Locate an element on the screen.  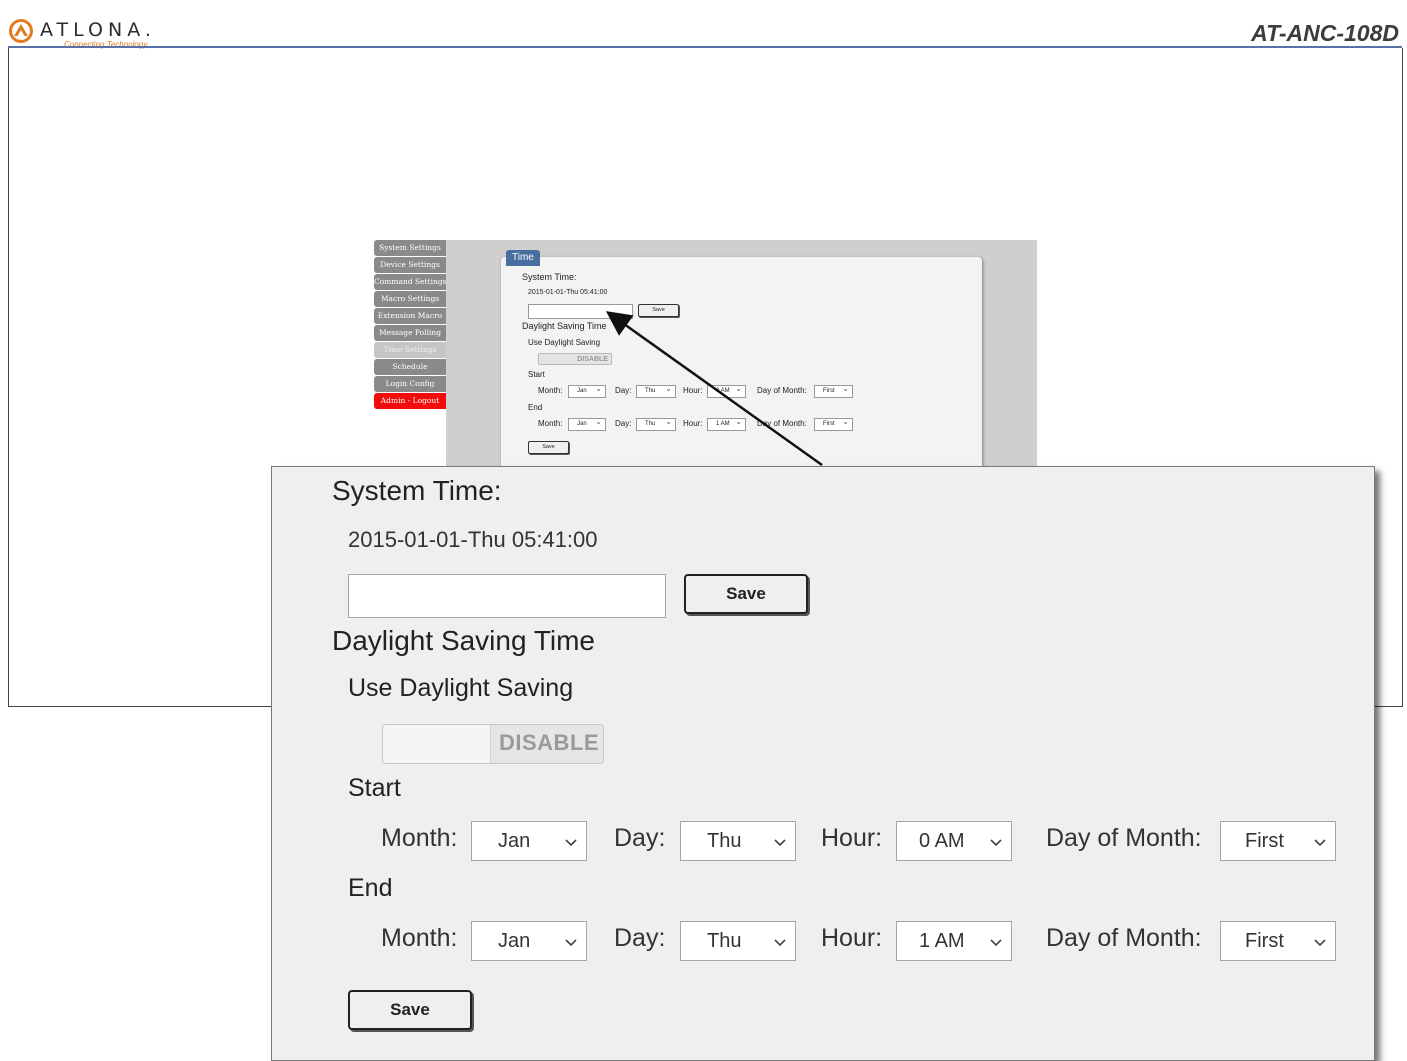
mini-start-hour-select: 0 AM is located at coordinates (726, 390).